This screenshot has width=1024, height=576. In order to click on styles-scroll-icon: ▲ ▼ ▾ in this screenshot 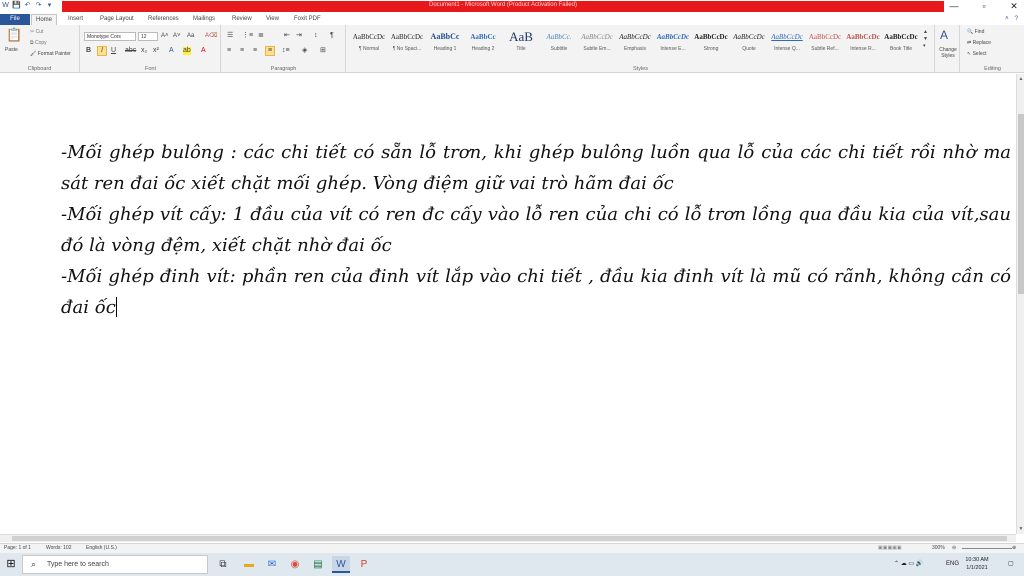, I will do `click(925, 39)`.